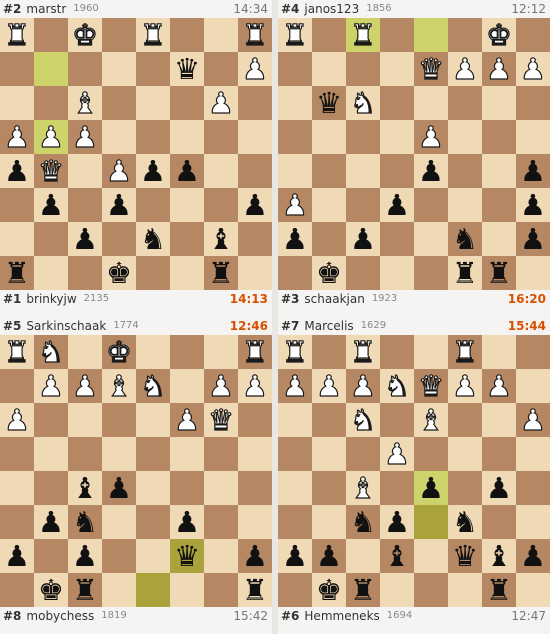  What do you see at coordinates (533, 522) in the screenshot?
I see `square-h3` at bounding box center [533, 522].